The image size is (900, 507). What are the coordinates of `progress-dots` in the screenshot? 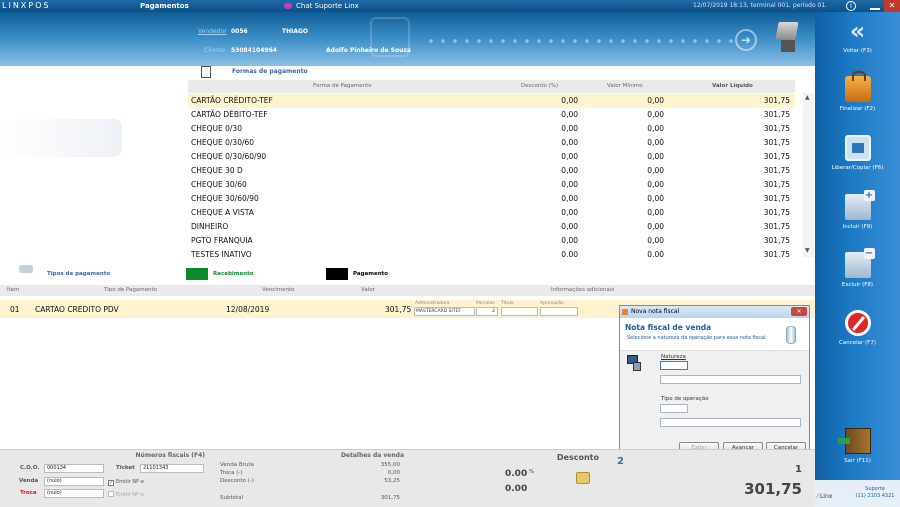 It's located at (580, 41).